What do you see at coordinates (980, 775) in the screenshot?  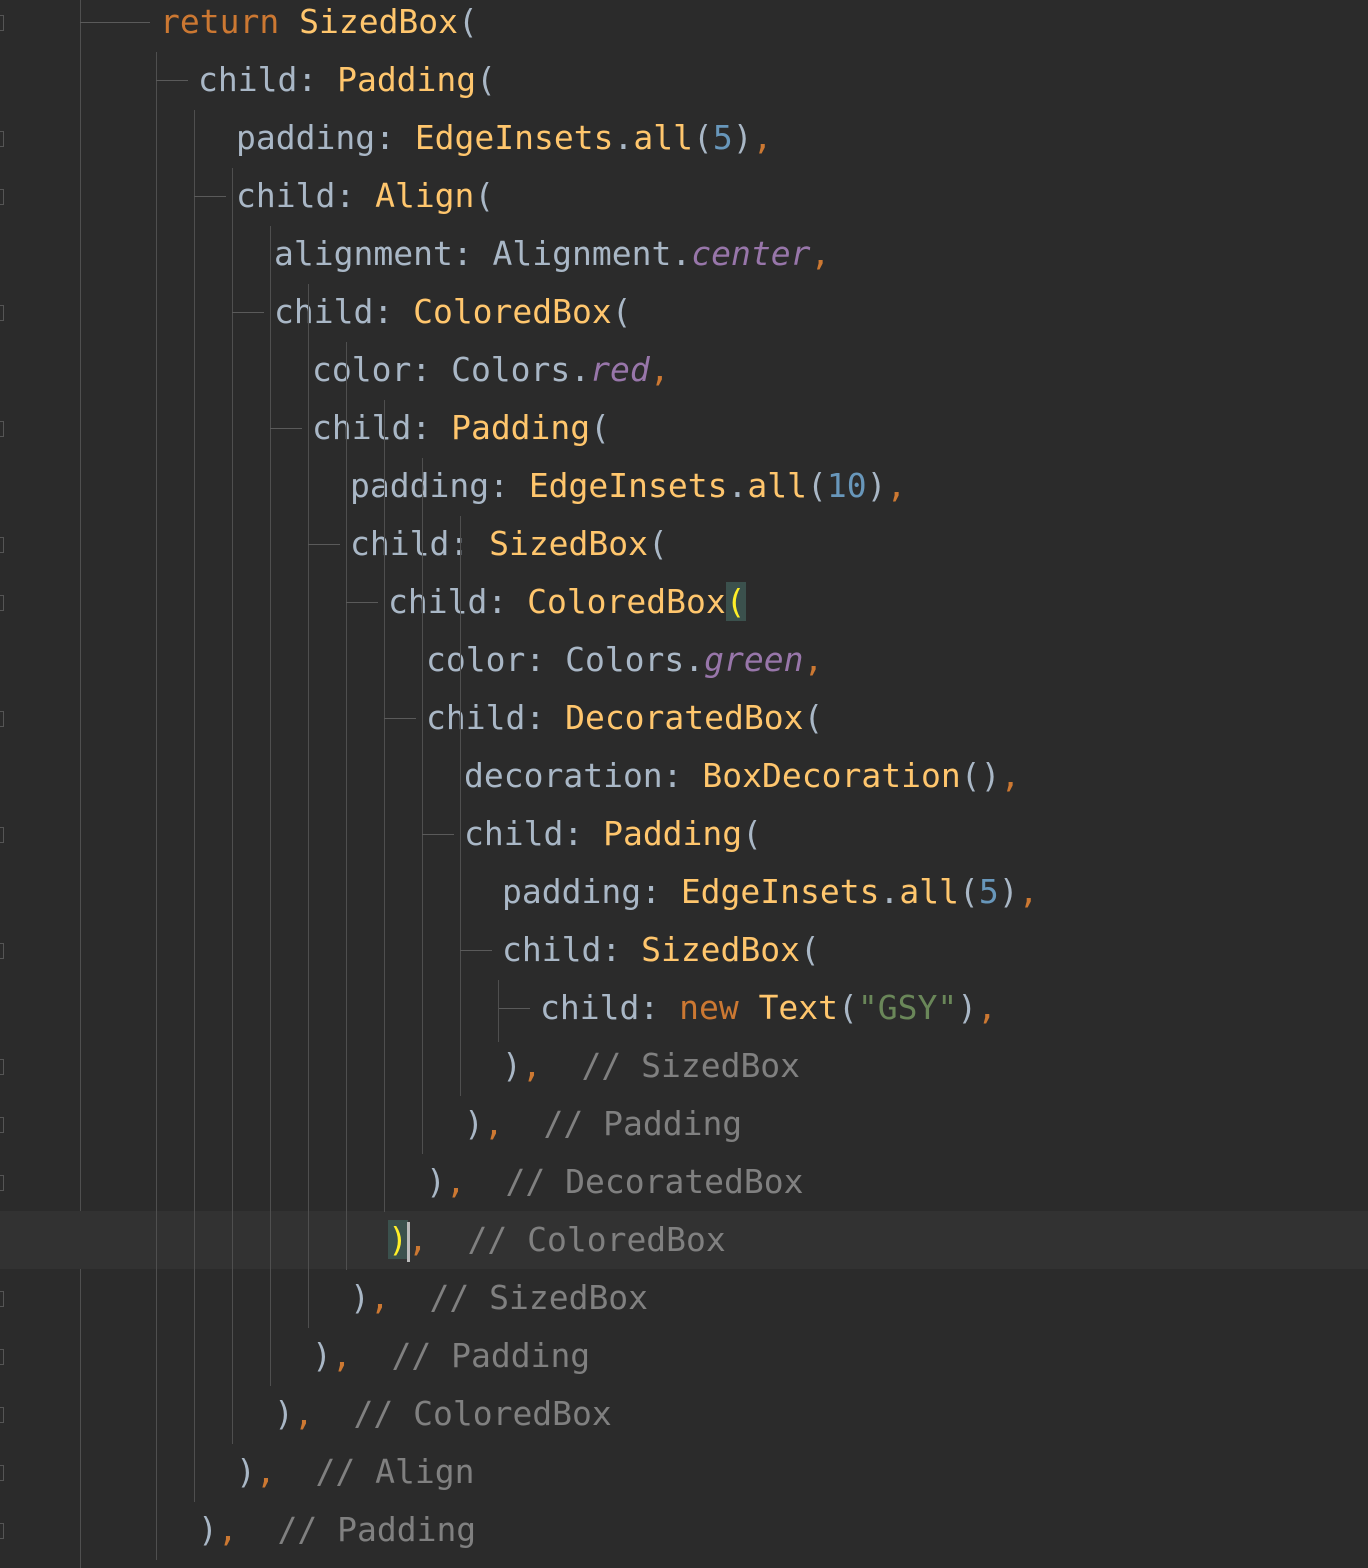 I see `code-token: ()` at bounding box center [980, 775].